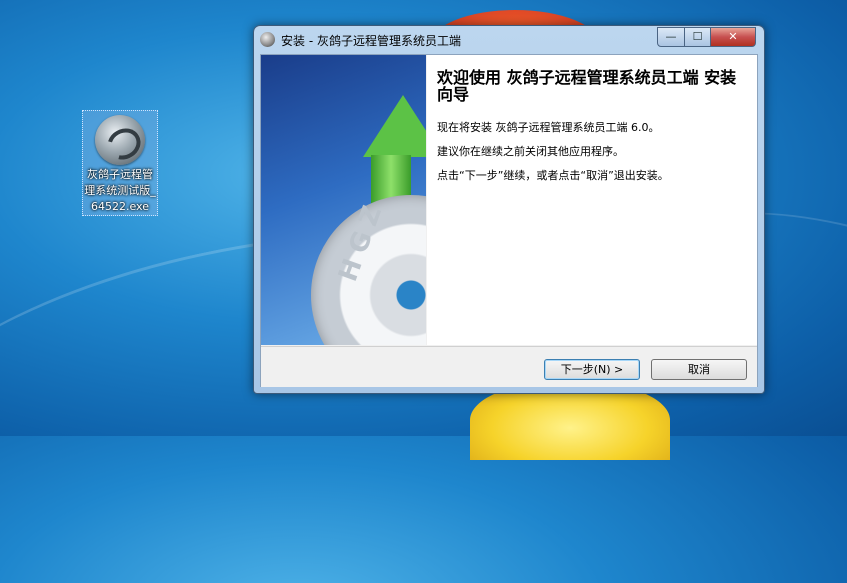  Describe the element at coordinates (671, 37) in the screenshot. I see `minimize-button: —` at that location.